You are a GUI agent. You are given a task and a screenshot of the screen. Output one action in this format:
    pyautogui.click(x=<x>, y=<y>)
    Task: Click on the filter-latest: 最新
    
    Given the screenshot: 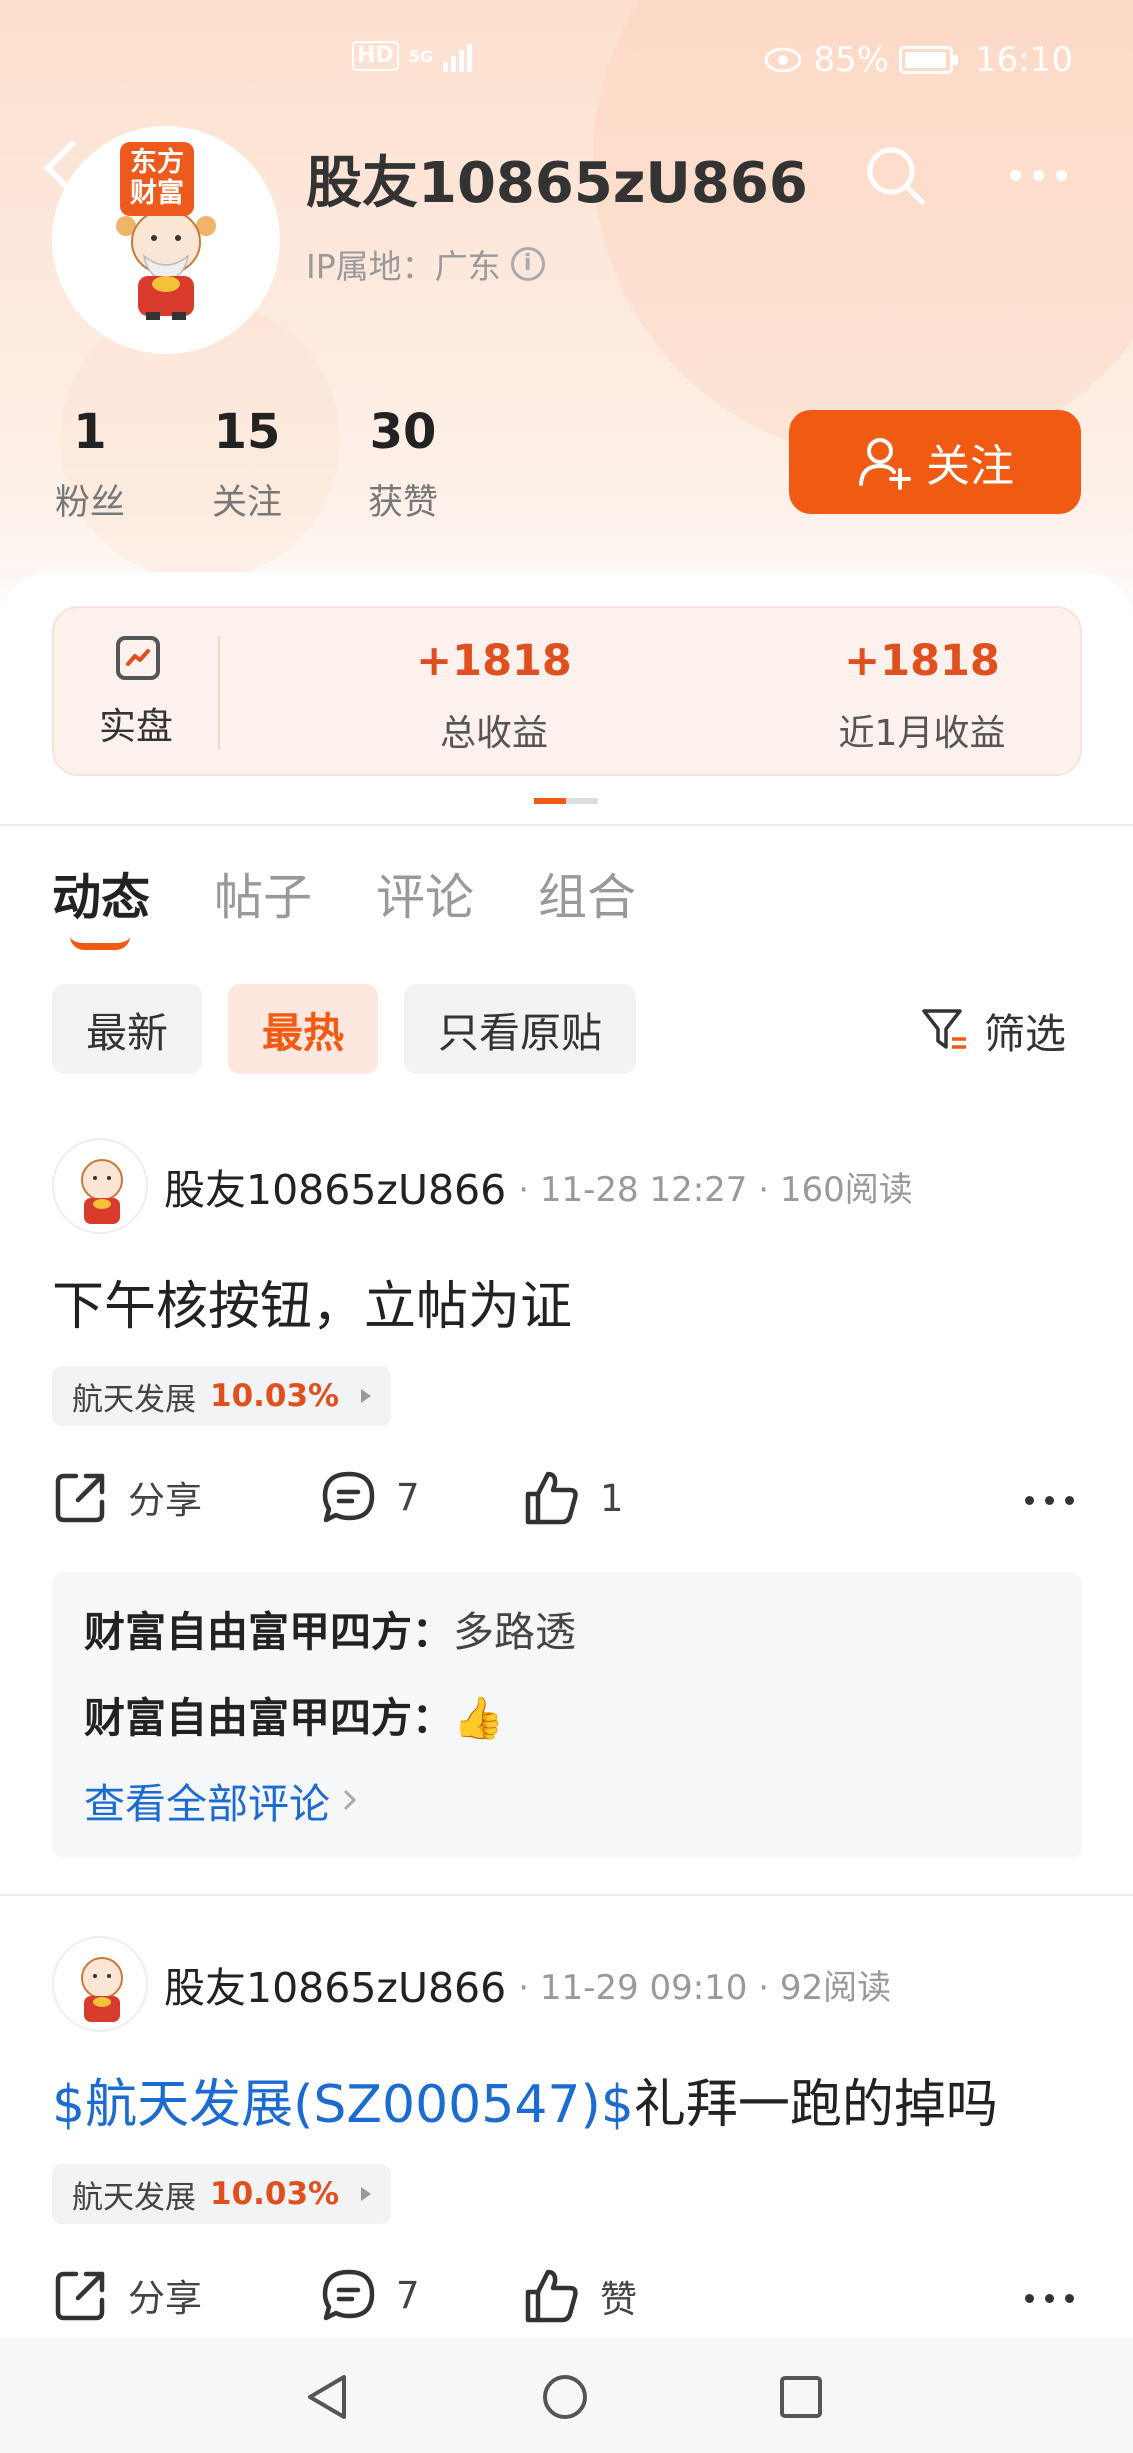 What is the action you would take?
    pyautogui.click(x=127, y=1029)
    